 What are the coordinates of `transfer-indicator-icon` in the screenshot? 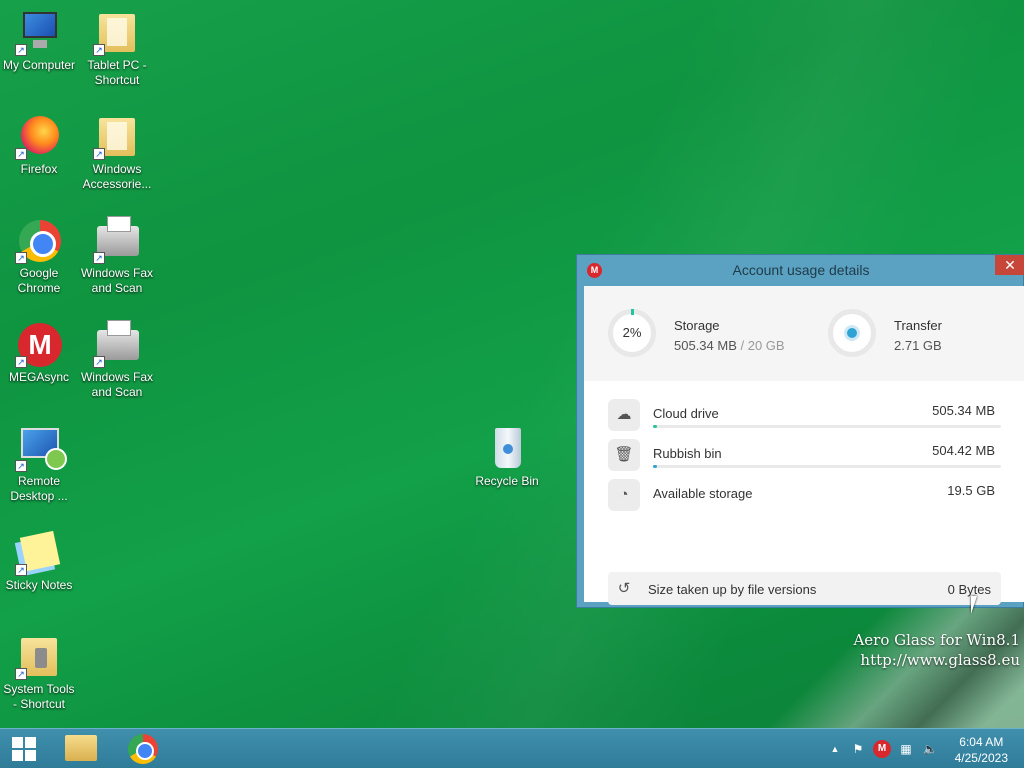 It's located at (852, 333).